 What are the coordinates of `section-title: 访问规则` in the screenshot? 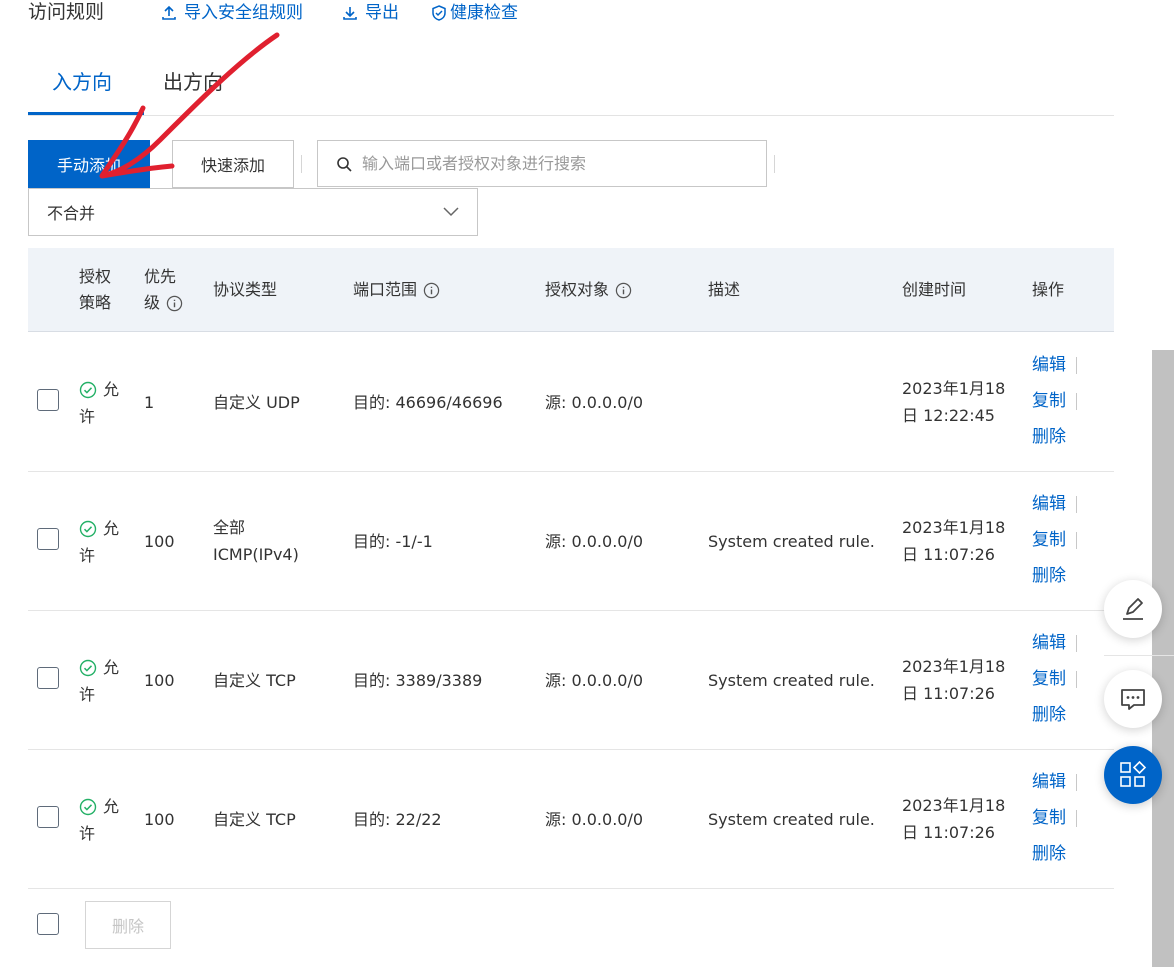 It's located at (66, 12).